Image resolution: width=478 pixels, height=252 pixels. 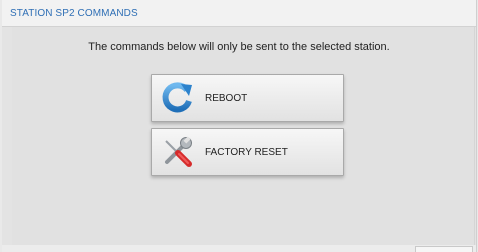 I want to click on panel-header: STATION SP2 COMMANDS, so click(x=239, y=13).